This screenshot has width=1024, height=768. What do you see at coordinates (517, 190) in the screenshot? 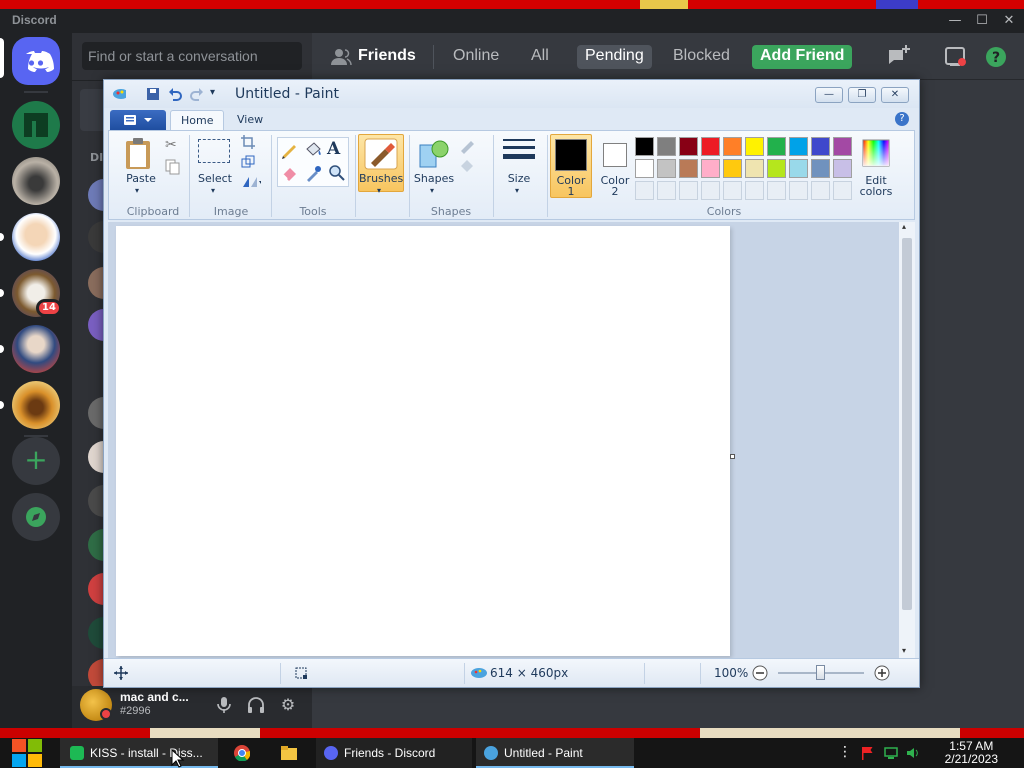
I see `size-dropdown-icon: ▾` at bounding box center [517, 190].